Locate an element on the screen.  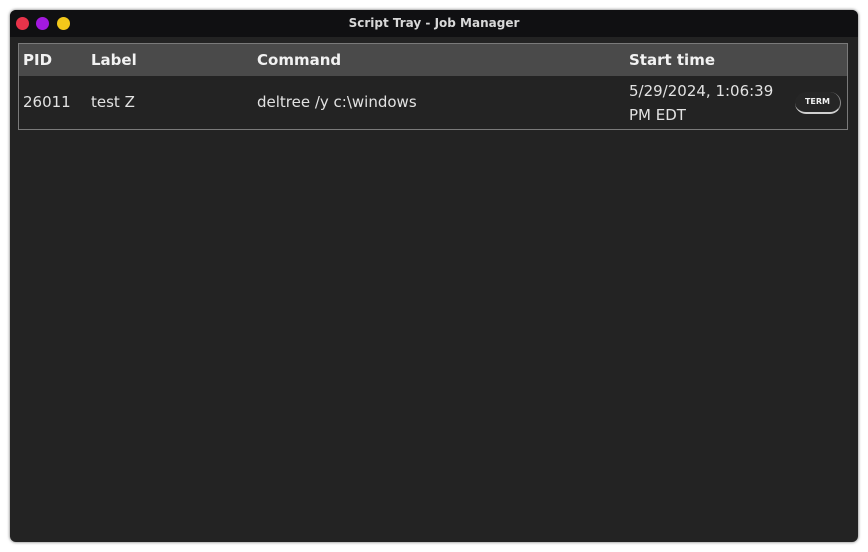
cell-label: test Z is located at coordinates (113, 102).